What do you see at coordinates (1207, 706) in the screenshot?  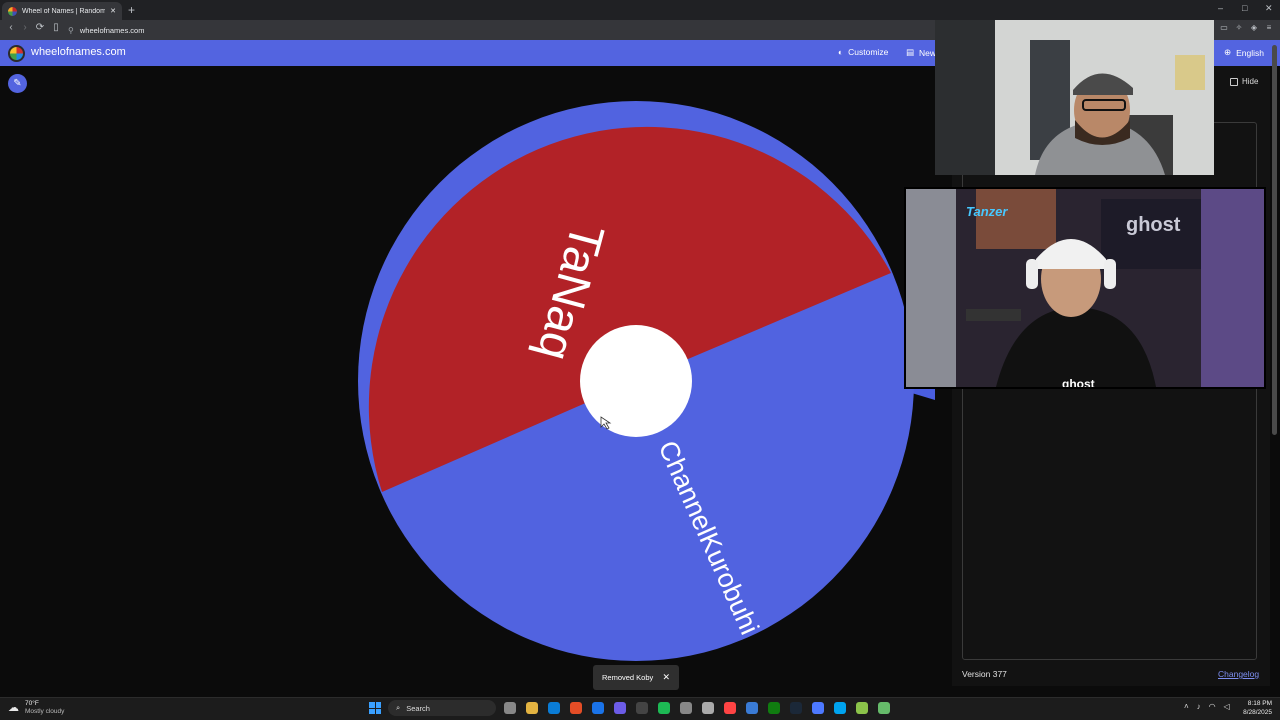 I see `system-tray: ˄ ♪ ◠ ◁` at bounding box center [1207, 706].